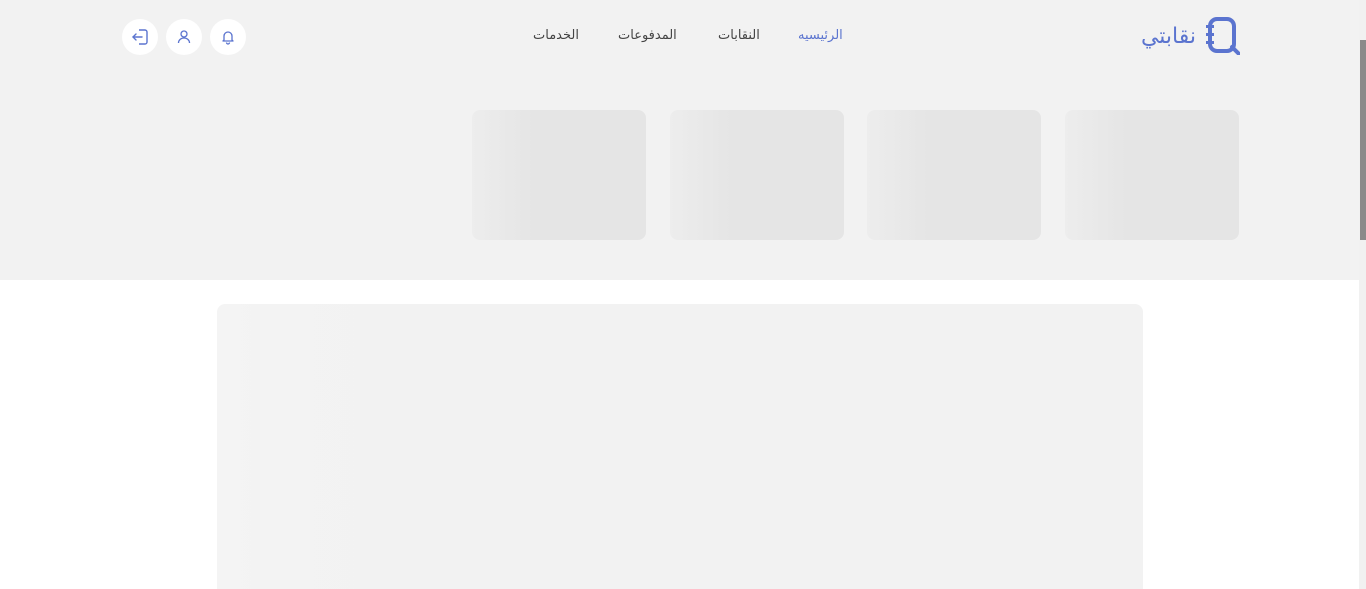  I want to click on logout-button, so click(140, 37).